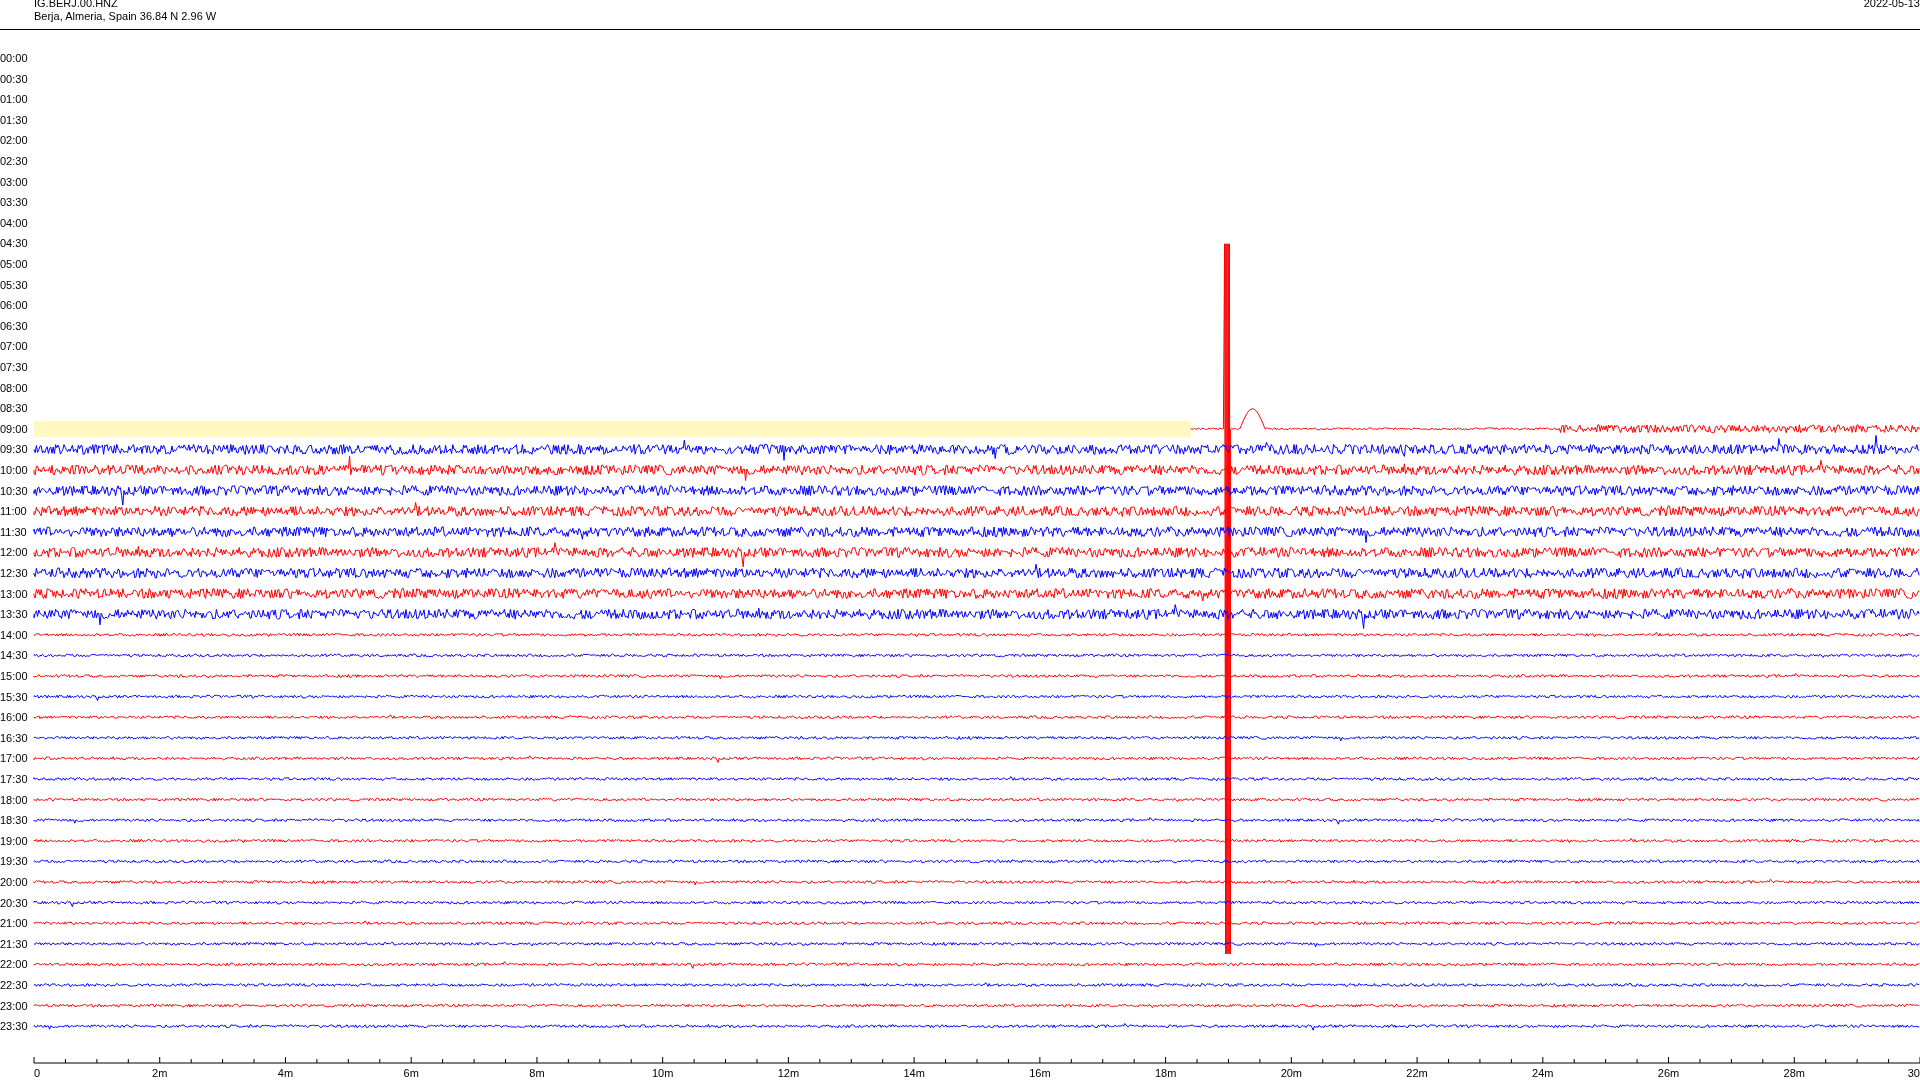 Image resolution: width=1920 pixels, height=1080 pixels. I want to click on axis-label: 20m, so click(1291, 1073).